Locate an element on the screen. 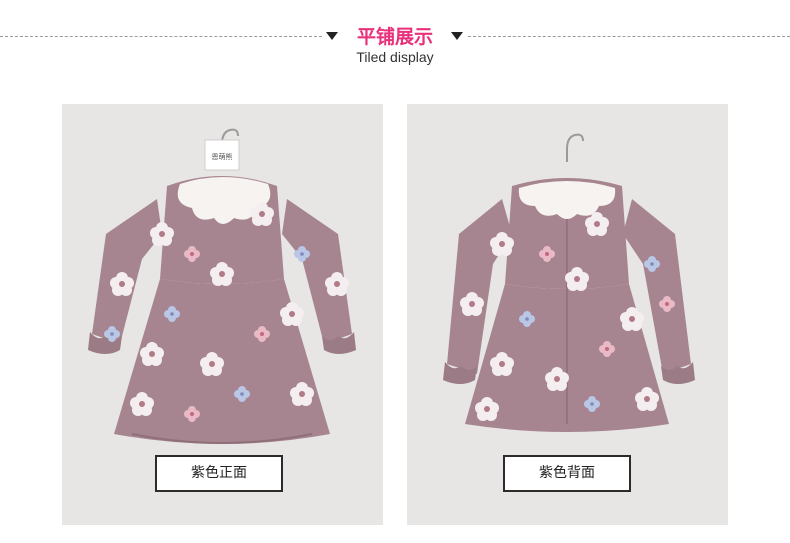  photo-caption-back: 紫色背面 is located at coordinates (567, 473).